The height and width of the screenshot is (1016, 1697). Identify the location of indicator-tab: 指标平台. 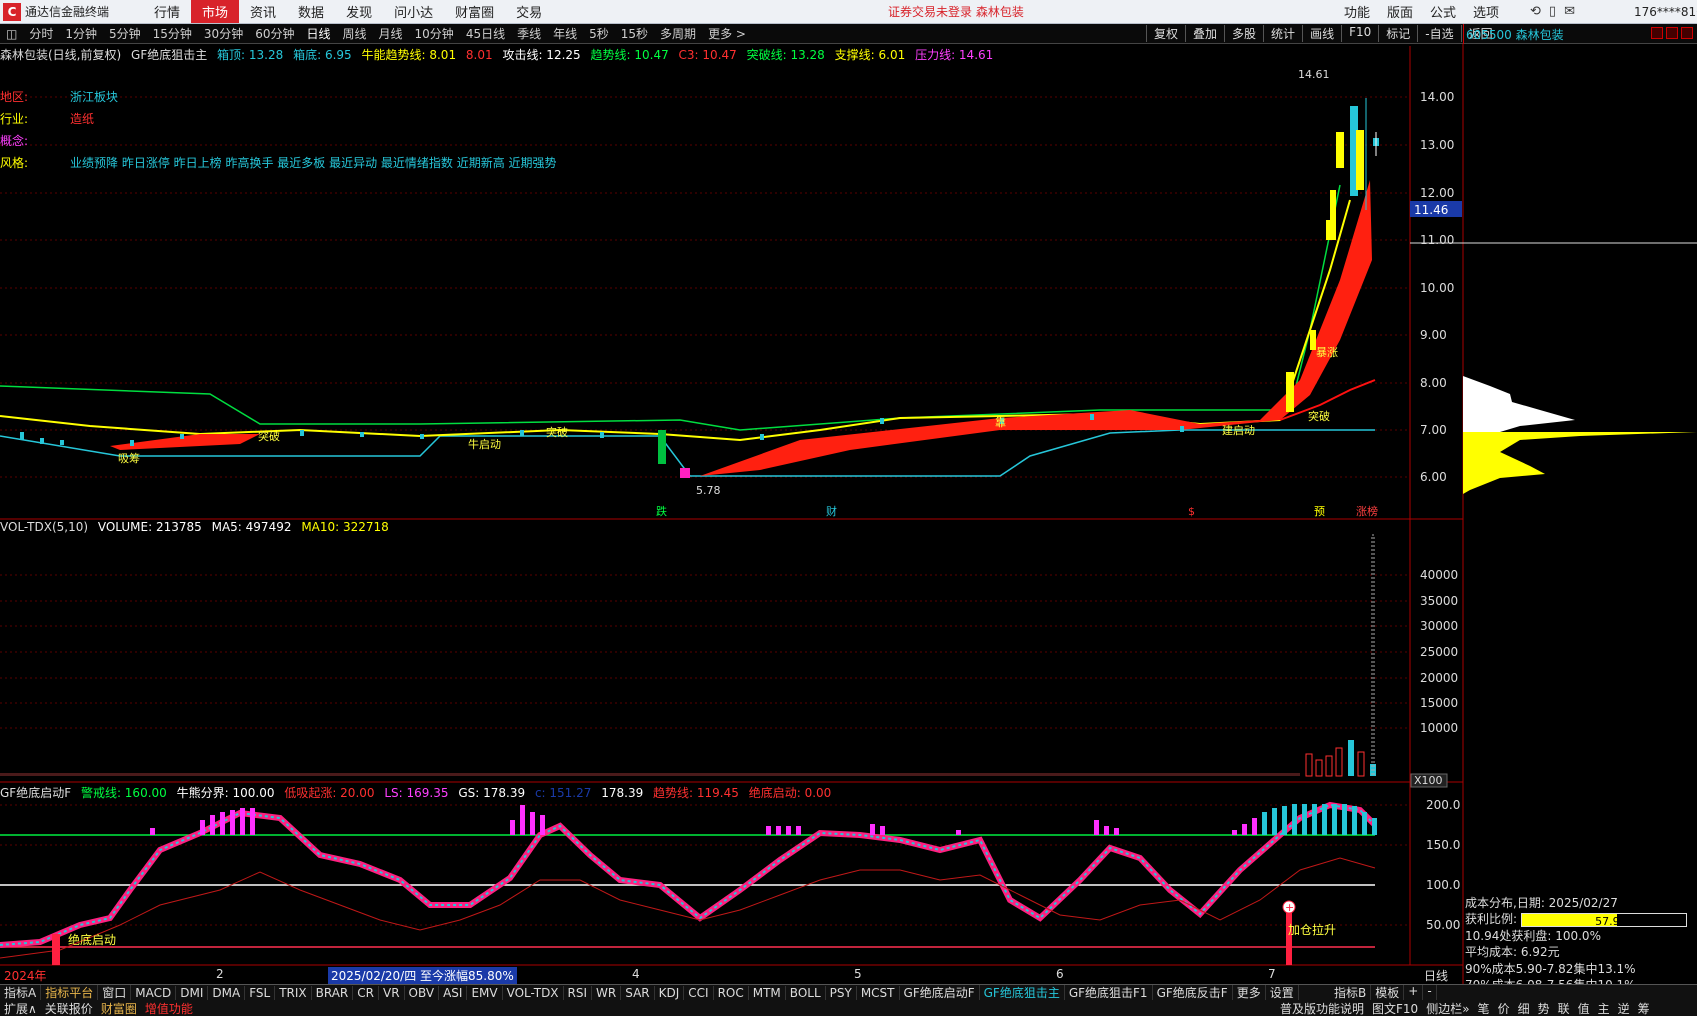
(70, 992).